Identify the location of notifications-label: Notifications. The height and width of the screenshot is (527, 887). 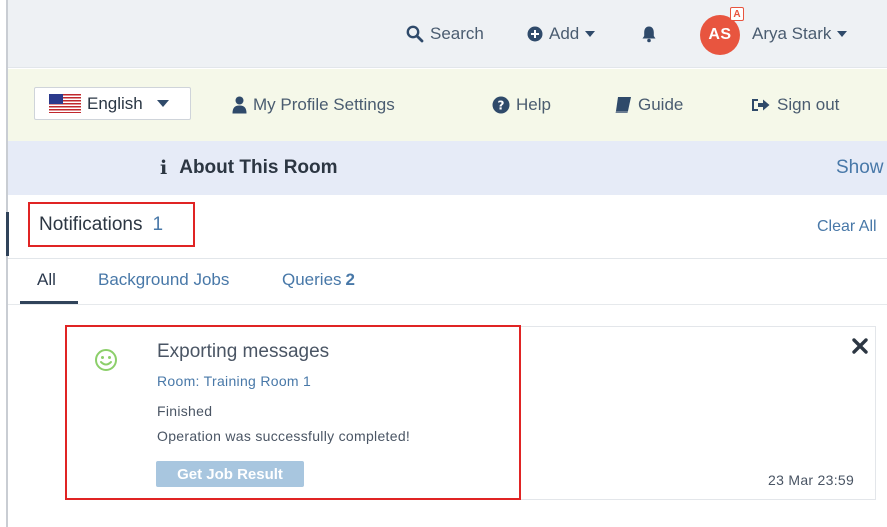
(91, 224).